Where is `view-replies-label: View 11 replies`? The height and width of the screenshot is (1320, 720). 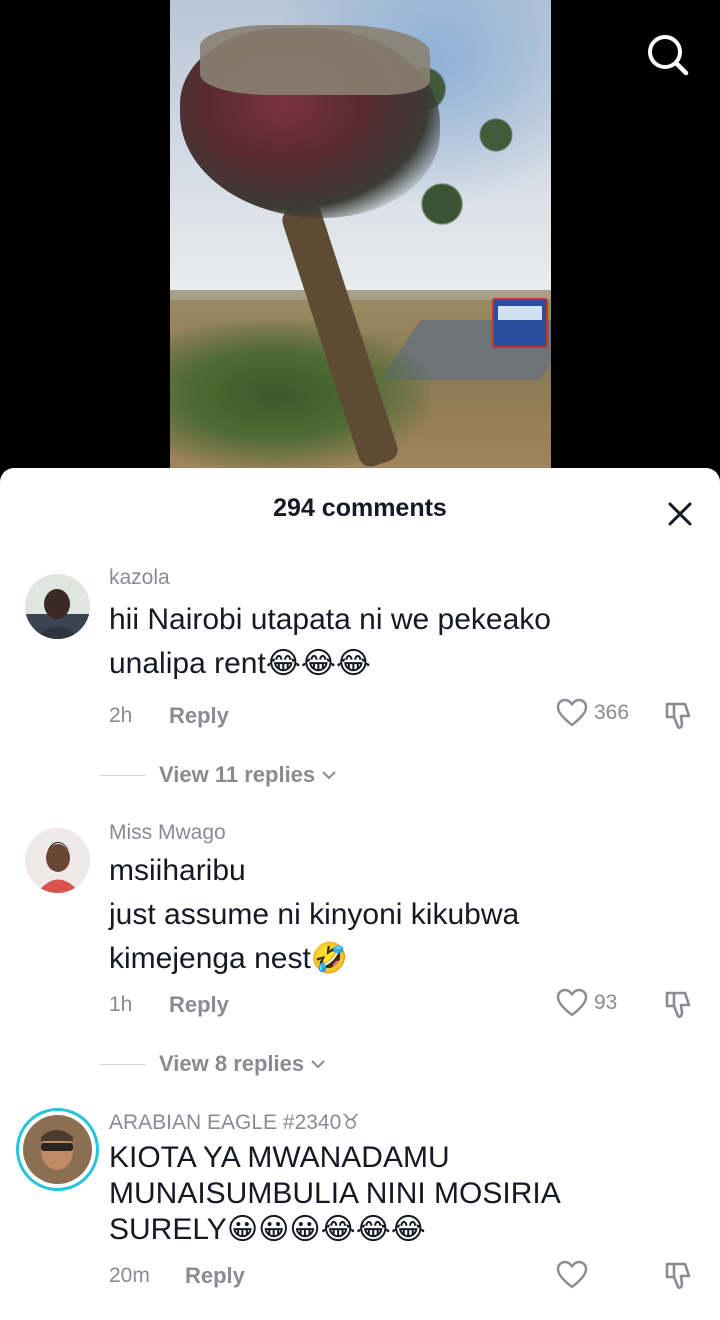 view-replies-label: View 11 replies is located at coordinates (237, 774).